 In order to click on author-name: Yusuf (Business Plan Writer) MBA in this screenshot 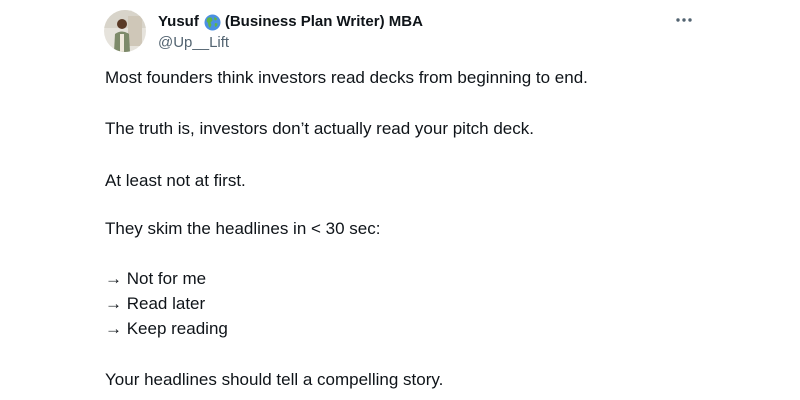, I will do `click(290, 22)`.